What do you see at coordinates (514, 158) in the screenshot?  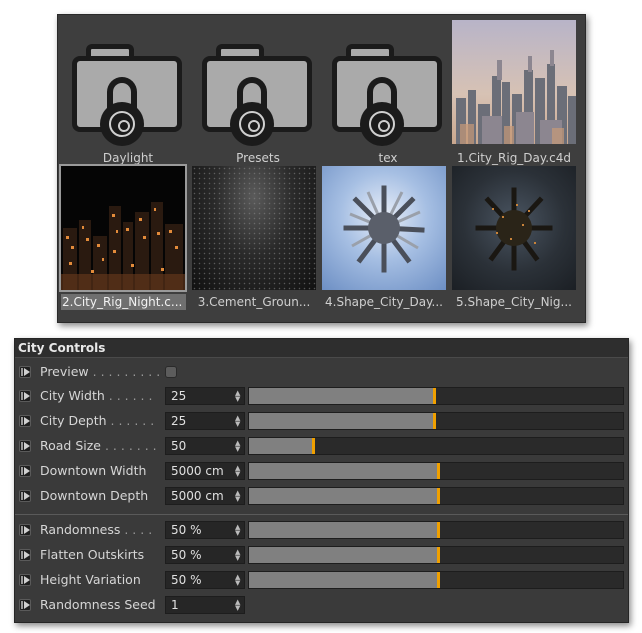 I see `item-label: 1.City_Rig_Day.c4d` at bounding box center [514, 158].